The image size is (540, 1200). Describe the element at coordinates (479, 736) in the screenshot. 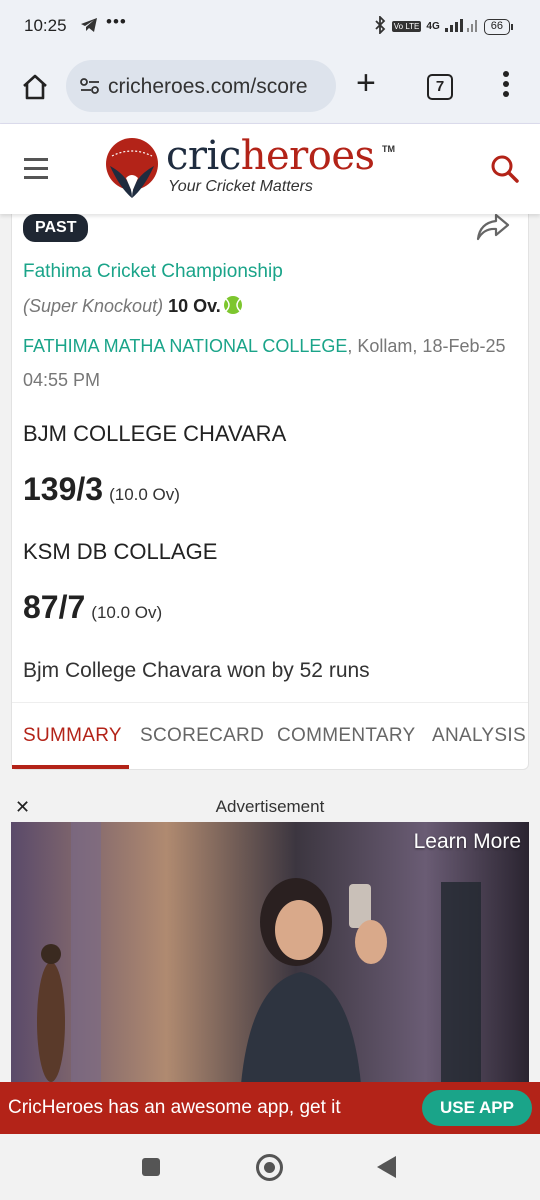

I see `tab-analysis: ANALYSIS` at that location.